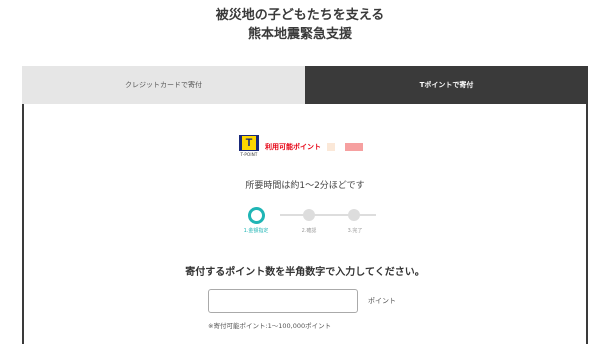 The height and width of the screenshot is (344, 600). Describe the element at coordinates (305, 272) in the screenshot. I see `instruction-text: 寄付するポイント数を半角数字で入力してください。` at that location.